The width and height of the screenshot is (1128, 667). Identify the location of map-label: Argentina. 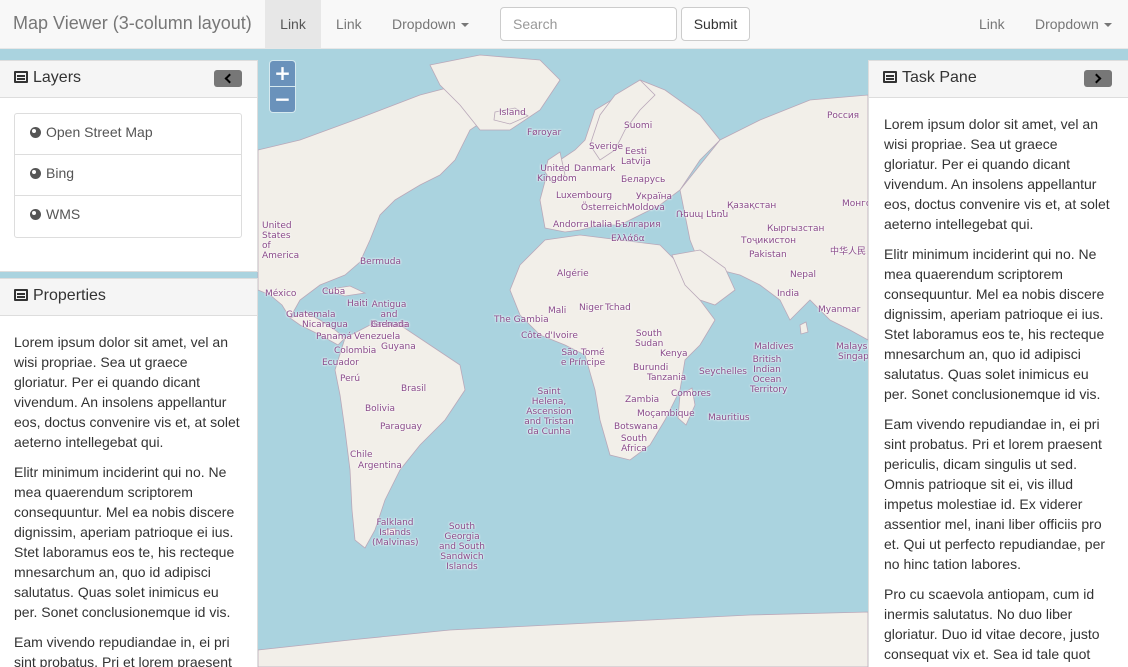
(380, 466).